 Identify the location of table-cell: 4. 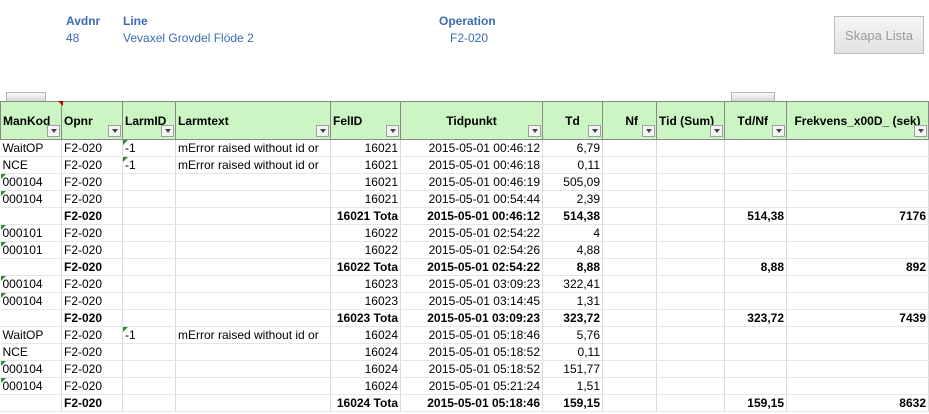
(572, 233).